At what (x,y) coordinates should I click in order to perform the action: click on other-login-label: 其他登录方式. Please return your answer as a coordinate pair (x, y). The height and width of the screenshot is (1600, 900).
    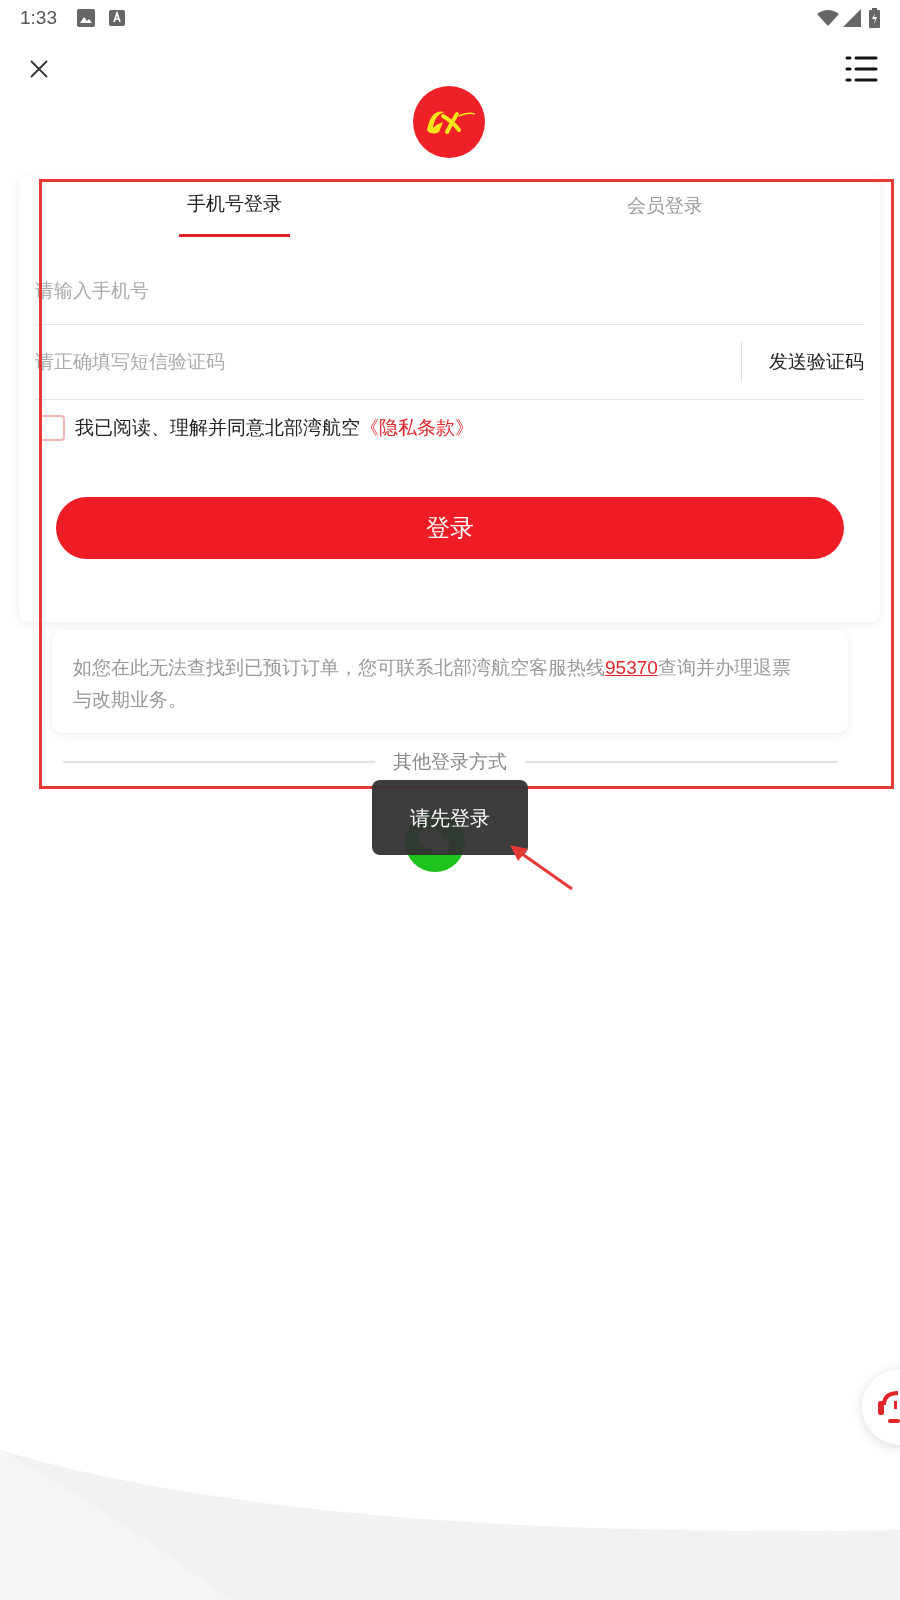
    Looking at the image, I should click on (450, 762).